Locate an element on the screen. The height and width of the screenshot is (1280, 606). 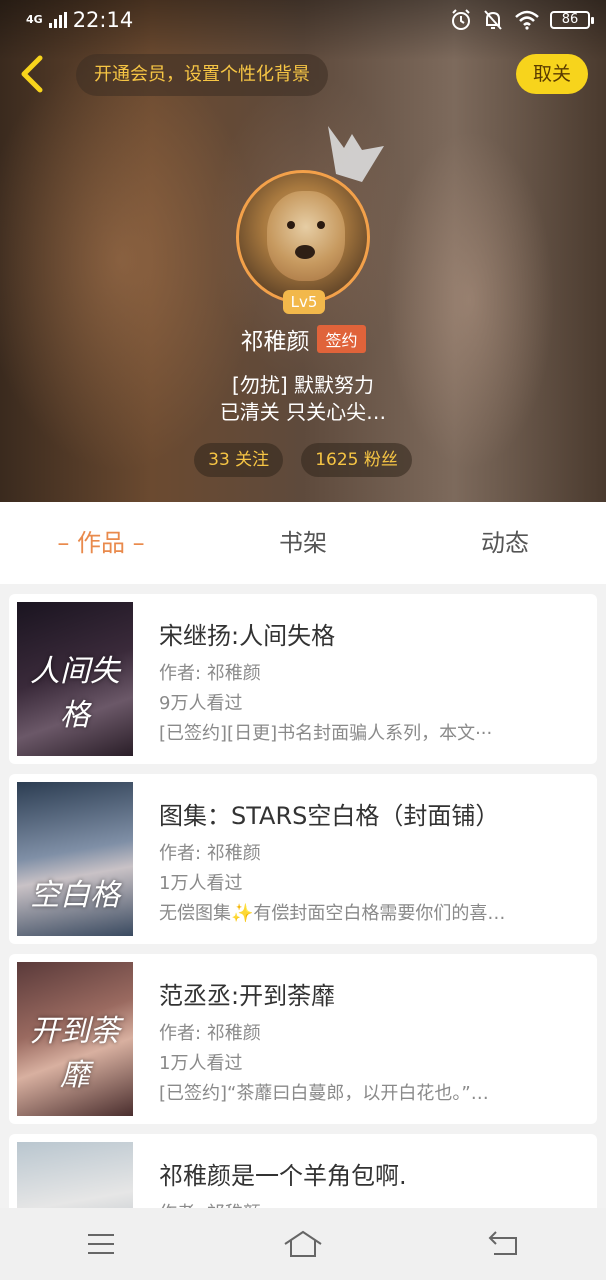
home-button is located at coordinates (303, 1244).